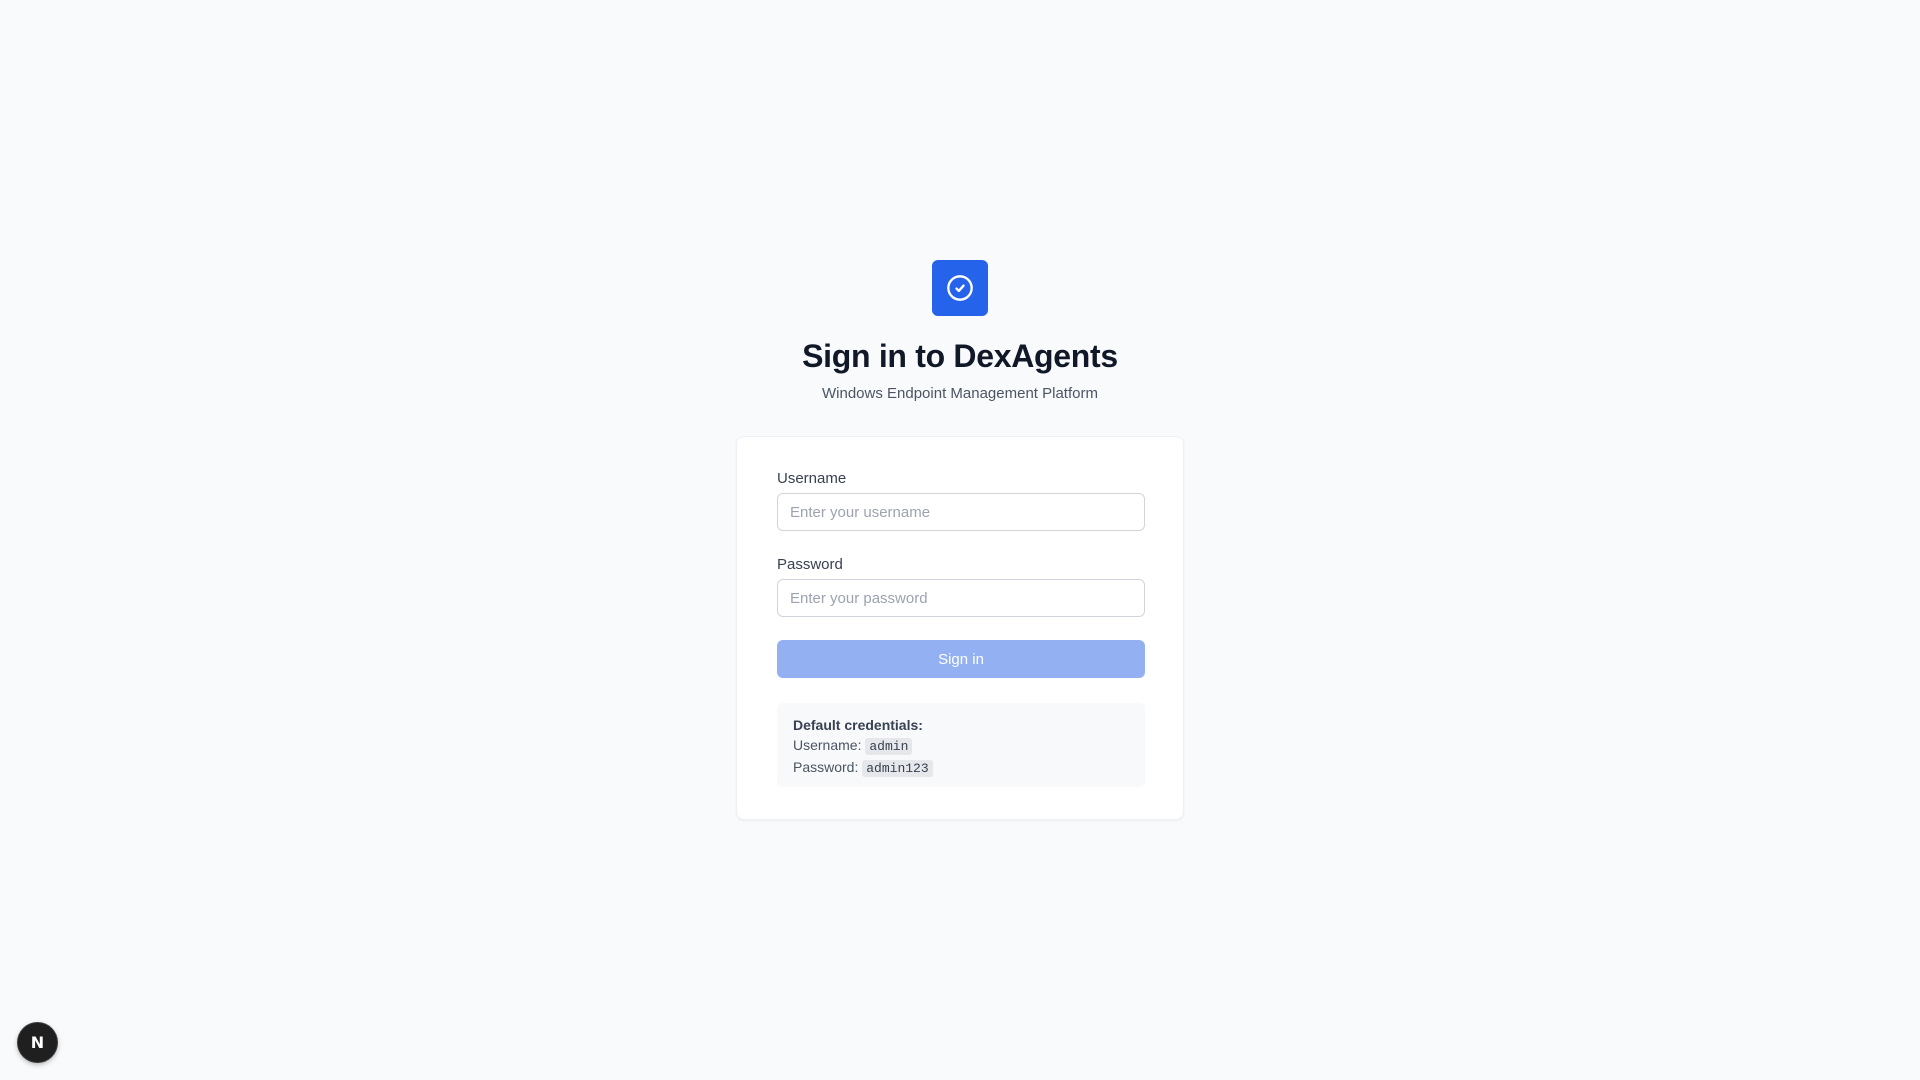  Describe the element at coordinates (858, 725) in the screenshot. I see `credentials-heading: Default credentials:` at that location.